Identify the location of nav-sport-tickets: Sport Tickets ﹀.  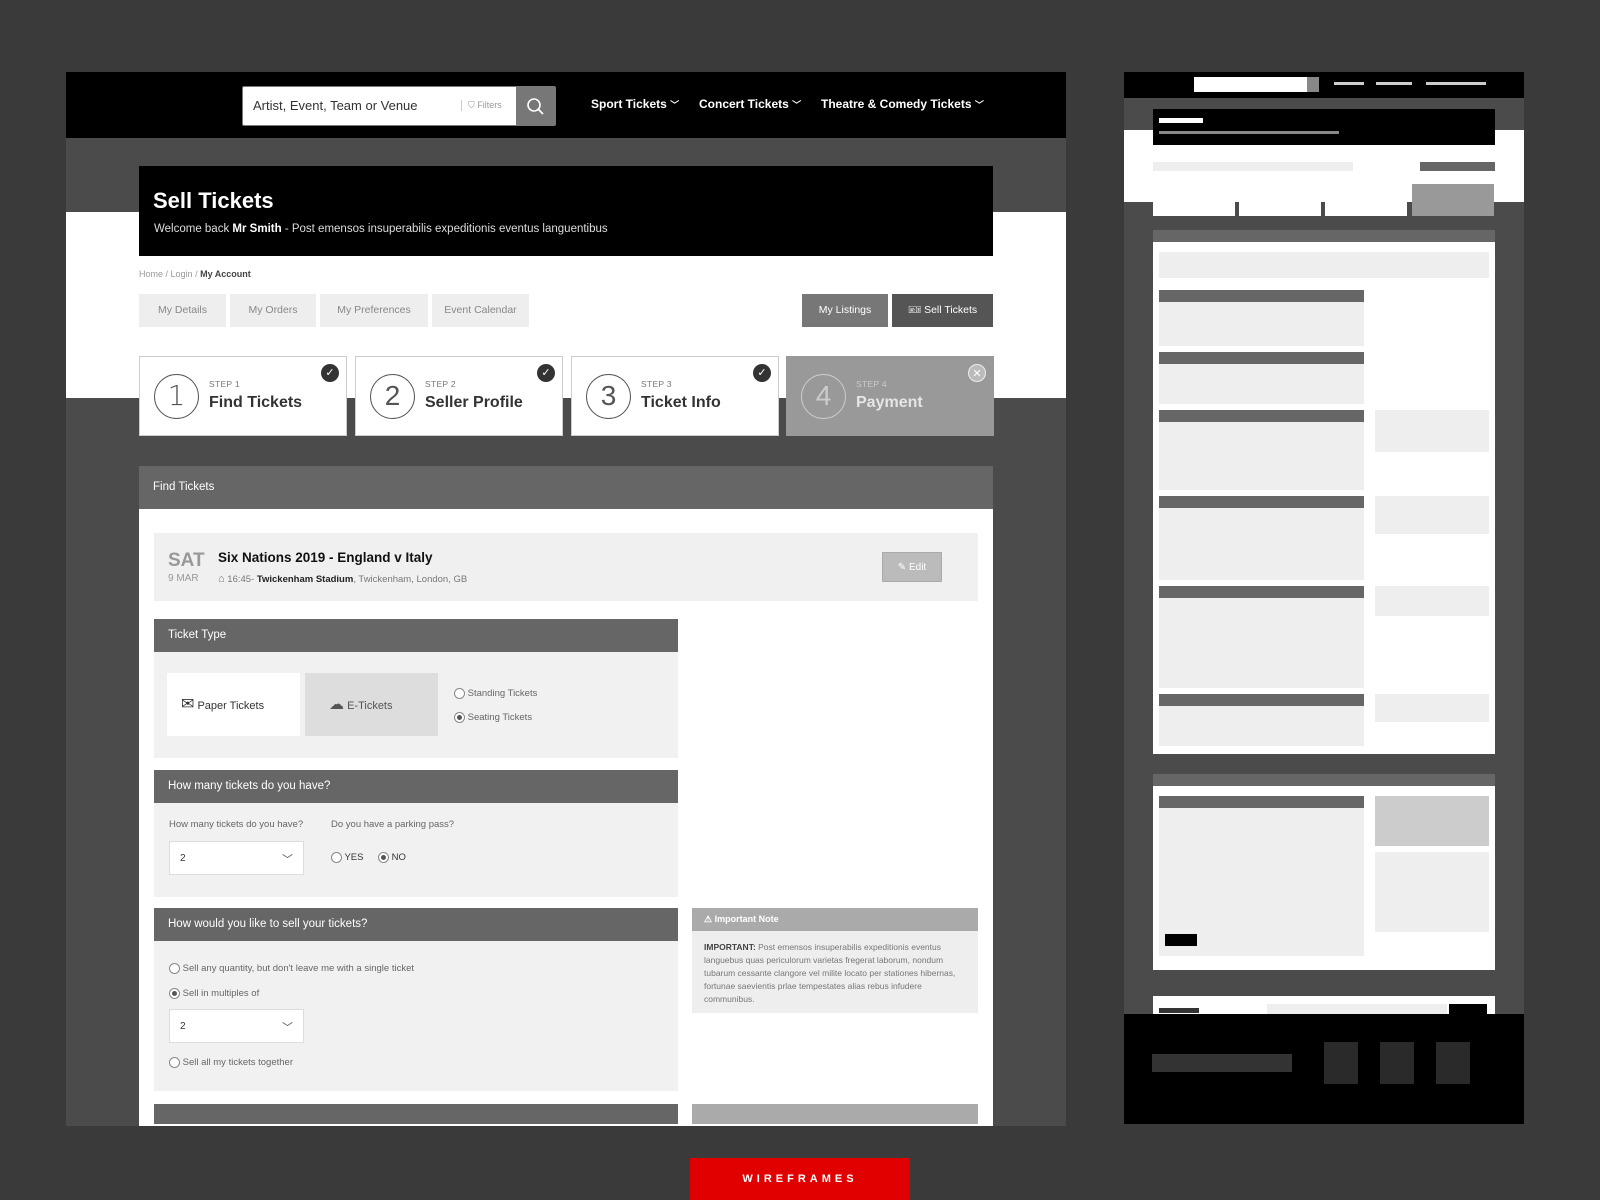
(635, 104).